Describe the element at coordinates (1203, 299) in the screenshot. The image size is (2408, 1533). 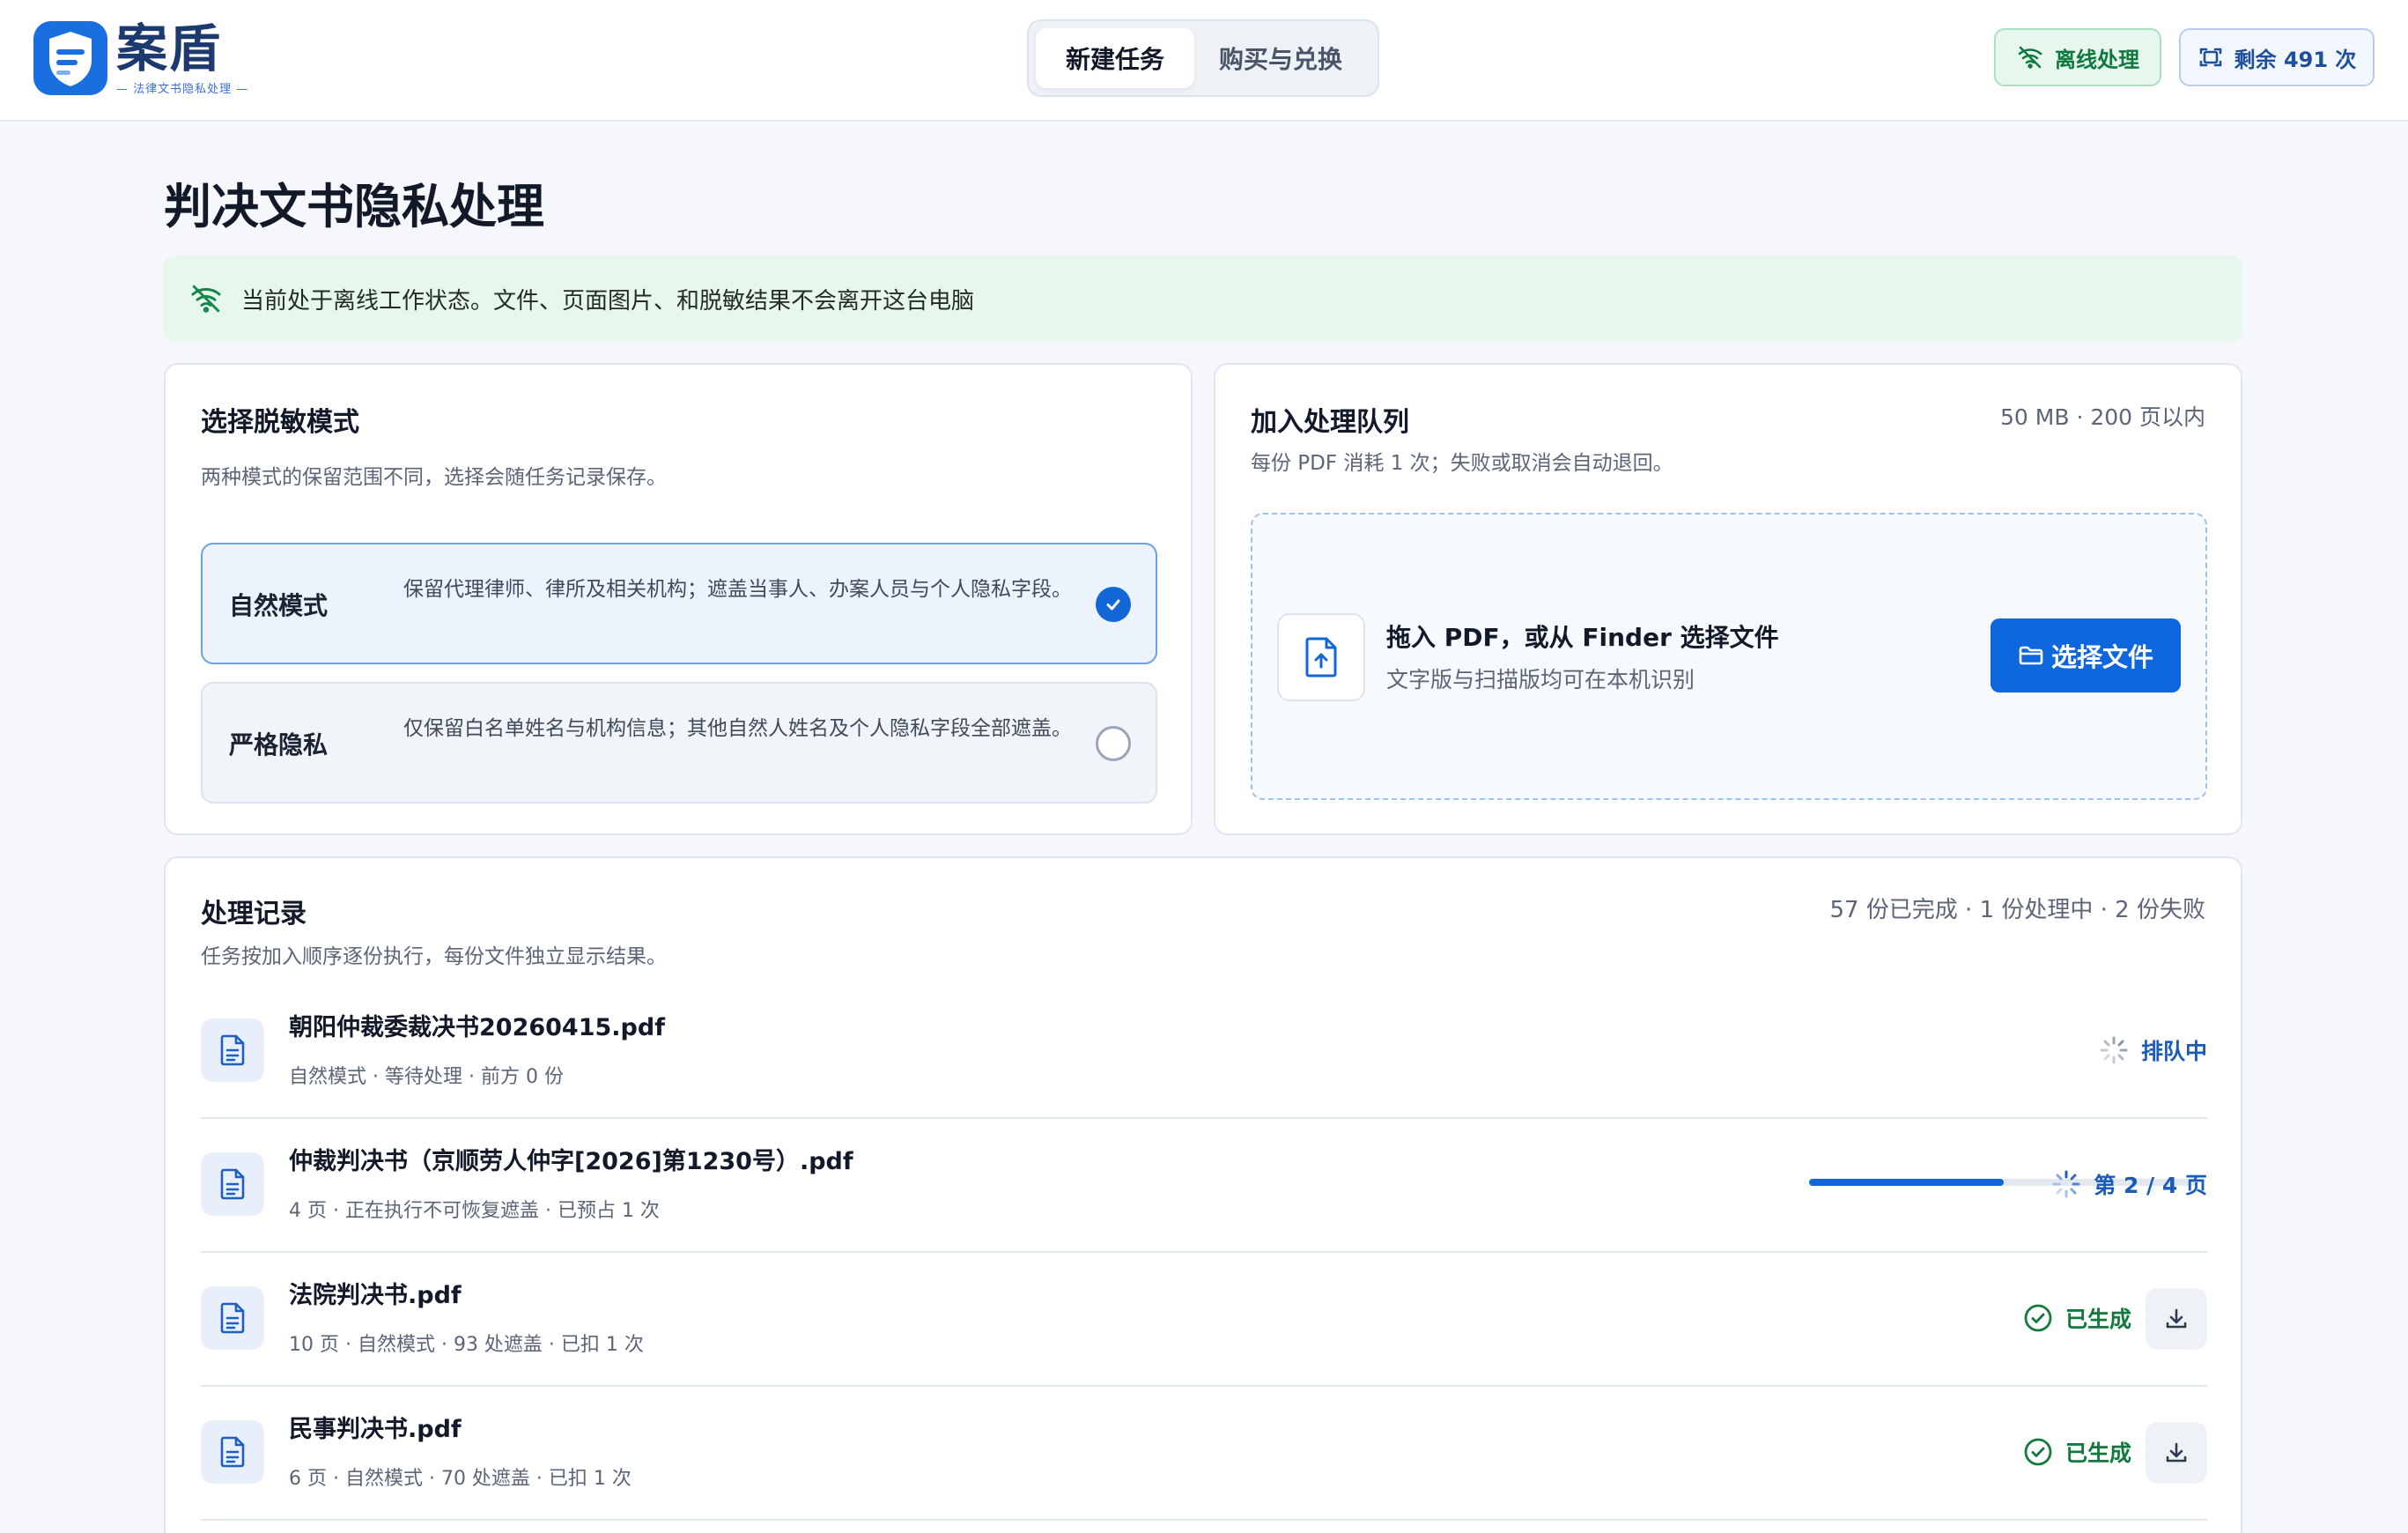
I see `offline-banner: 当前处于离线工作状态。文件、页面图片、和脱敏结果不会离开这台电脑` at that location.